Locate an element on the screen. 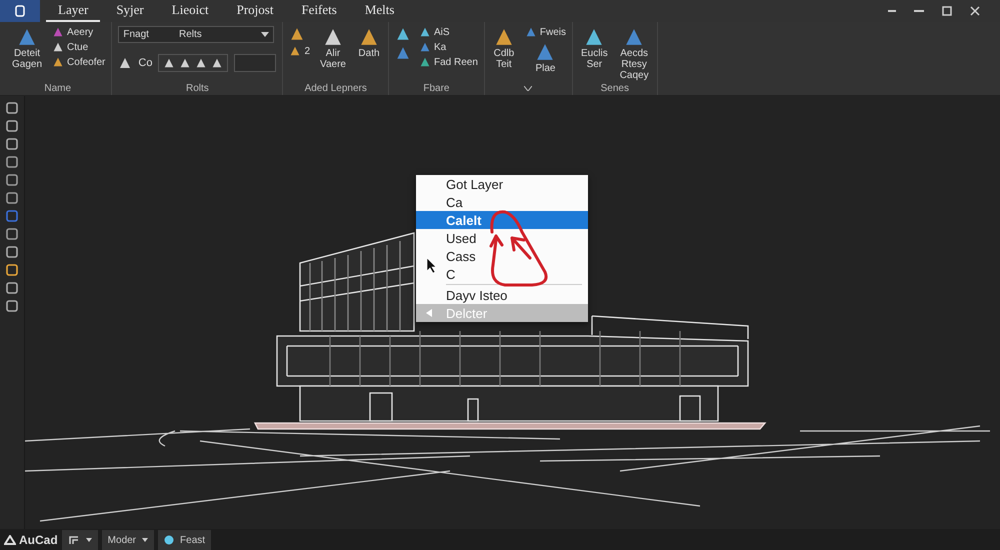  ribbon-button: Ctue is located at coordinates (79, 47).